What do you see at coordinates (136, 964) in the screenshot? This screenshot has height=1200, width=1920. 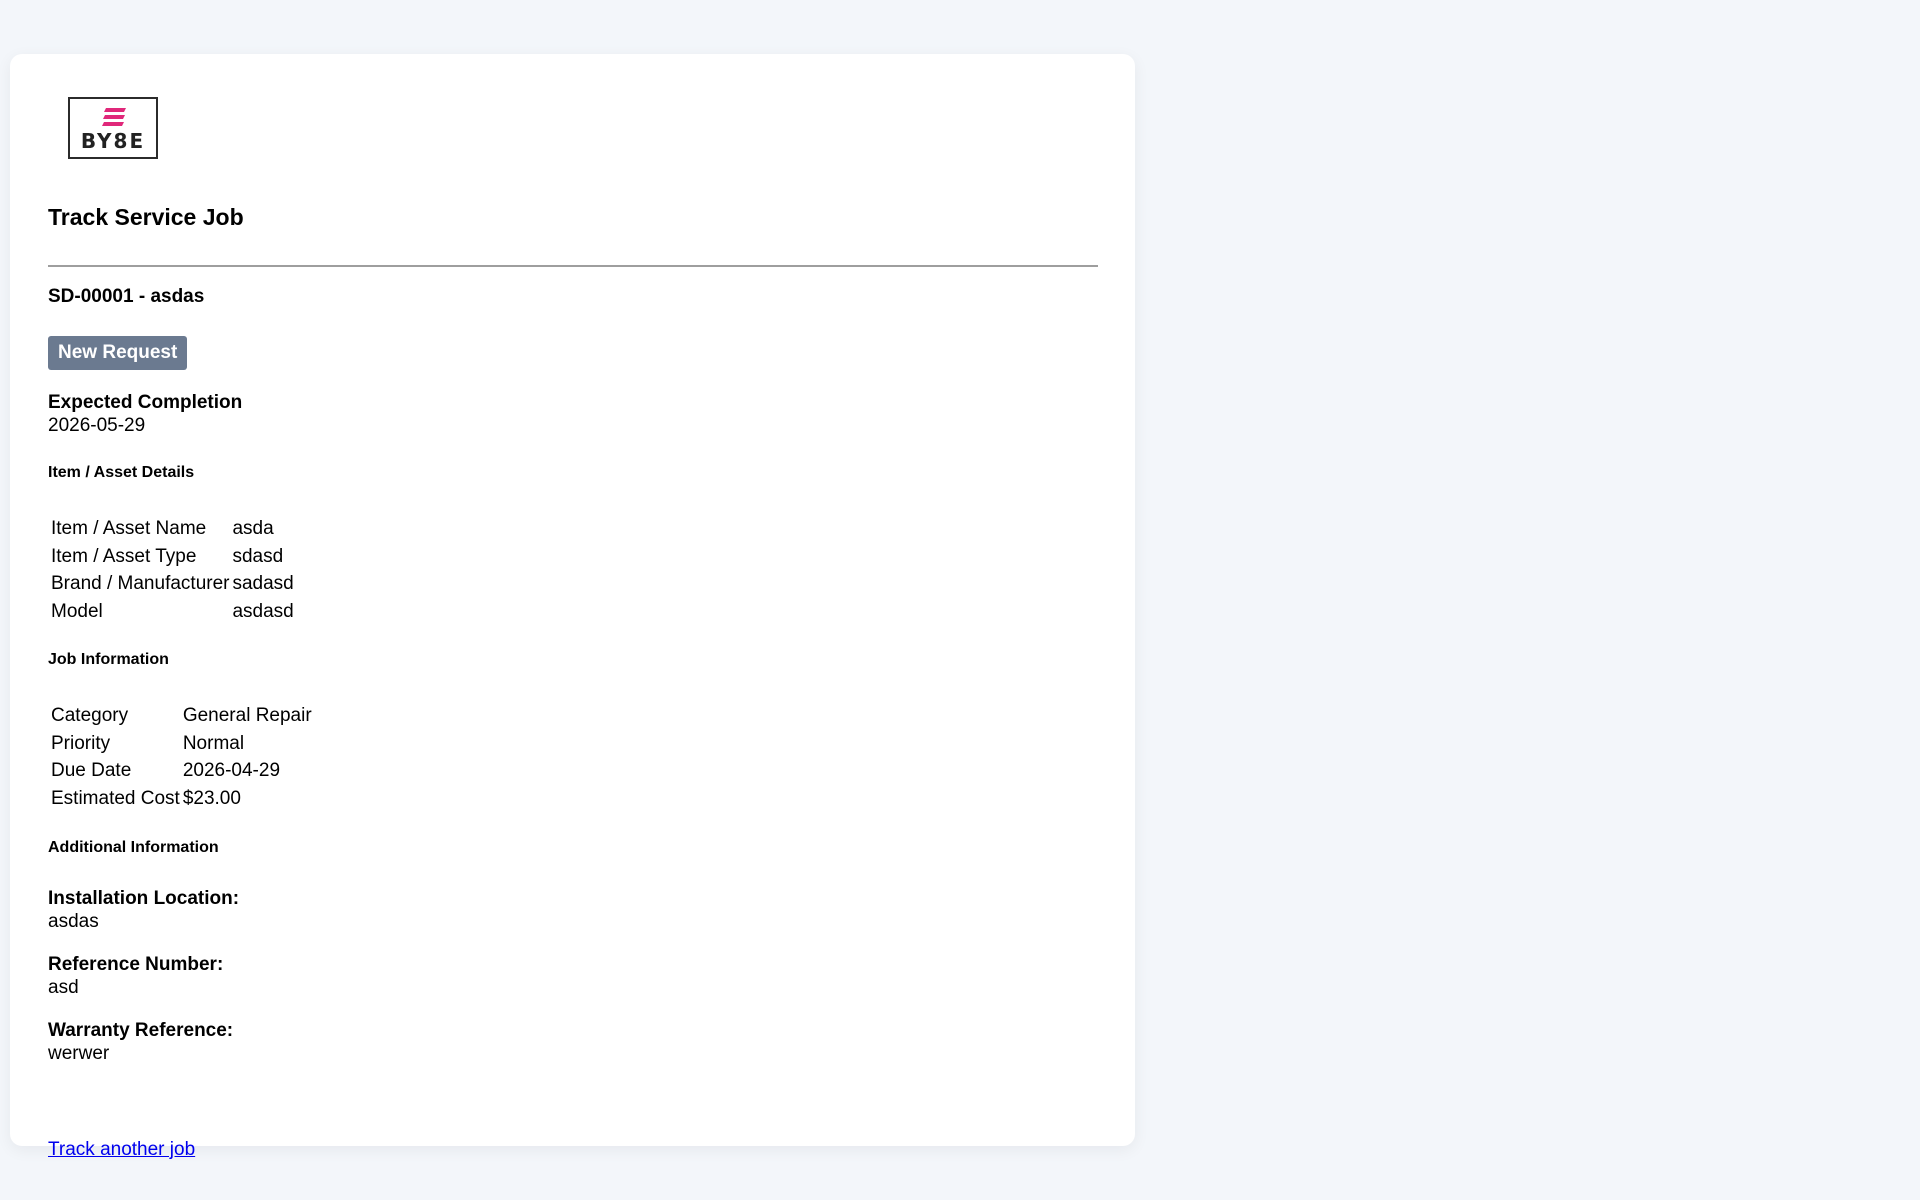 I see `reference-number-label: Reference Number:` at bounding box center [136, 964].